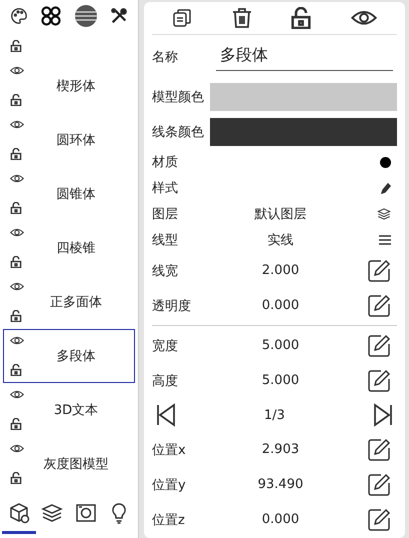 The width and height of the screenshot is (409, 538). Describe the element at coordinates (274, 415) in the screenshot. I see `page-indicator: 1/3` at that location.